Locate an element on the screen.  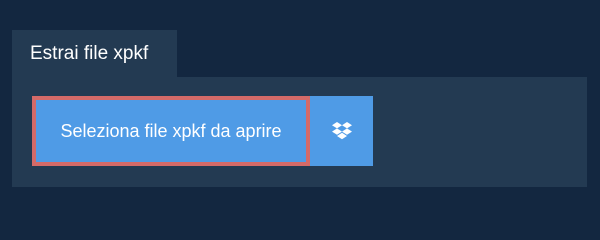
tab-extract-xpkf: Estrai file xpkf is located at coordinates (94, 53).